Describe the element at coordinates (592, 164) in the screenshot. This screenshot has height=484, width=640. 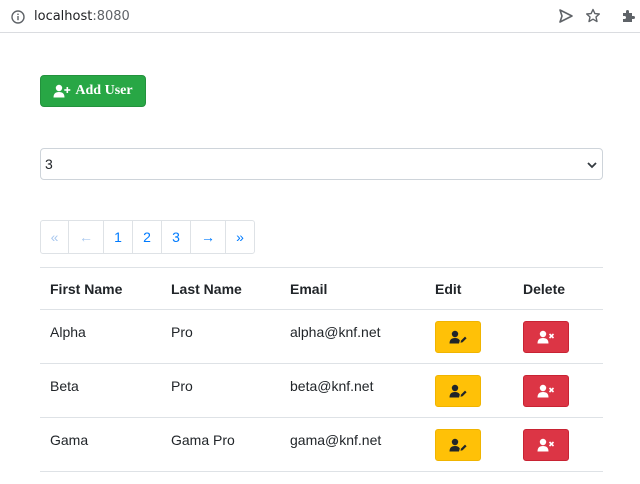
I see `chevron-down-icon` at that location.